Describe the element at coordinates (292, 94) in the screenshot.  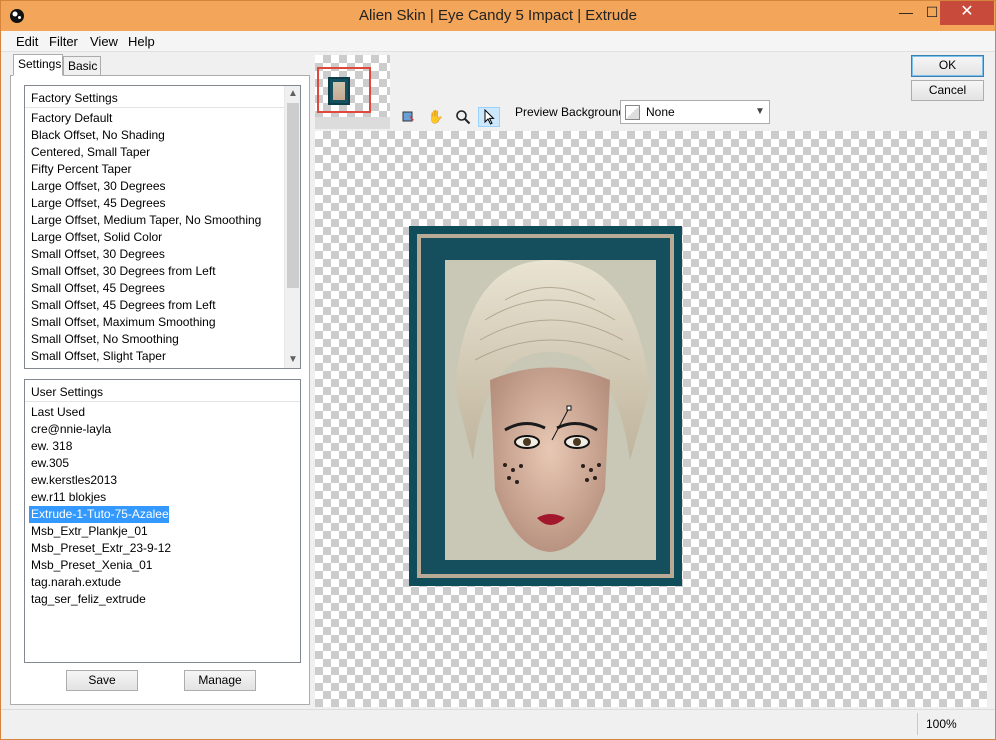
I see `scroll-up-icon: ▲` at that location.